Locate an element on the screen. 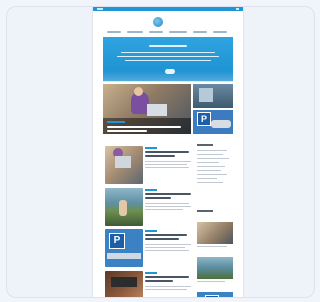 This screenshot has height=302, width=320. sidebar-post-thumbnail: P is located at coordinates (215, 294).